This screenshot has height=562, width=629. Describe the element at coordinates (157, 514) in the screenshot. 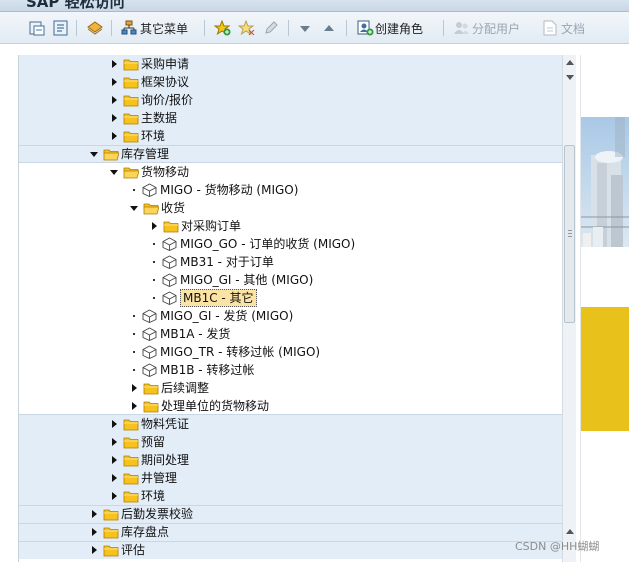

I see `tree-node-label: 后勤发票校验` at that location.